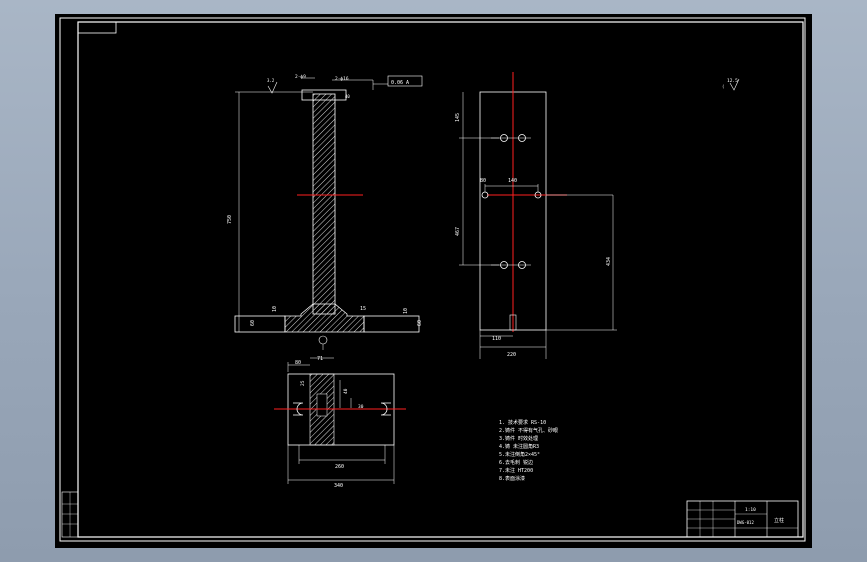 This screenshot has height=562, width=867. What do you see at coordinates (779, 520) in the screenshot?
I see `title-name: 立柱` at bounding box center [779, 520].